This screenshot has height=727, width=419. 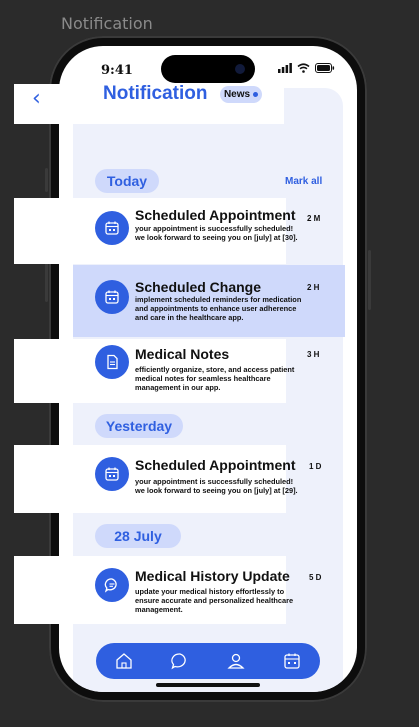 I want to click on item-title: Medical Notes, so click(x=182, y=354).